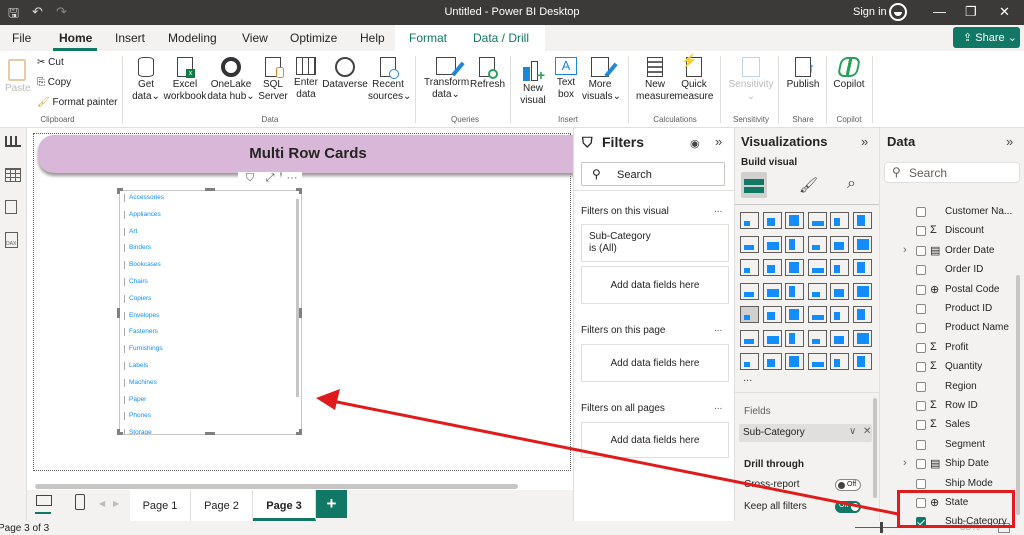 This screenshot has height=535, width=1024. Describe the element at coordinates (794, 267) in the screenshot. I see `funnel-icon` at that location.